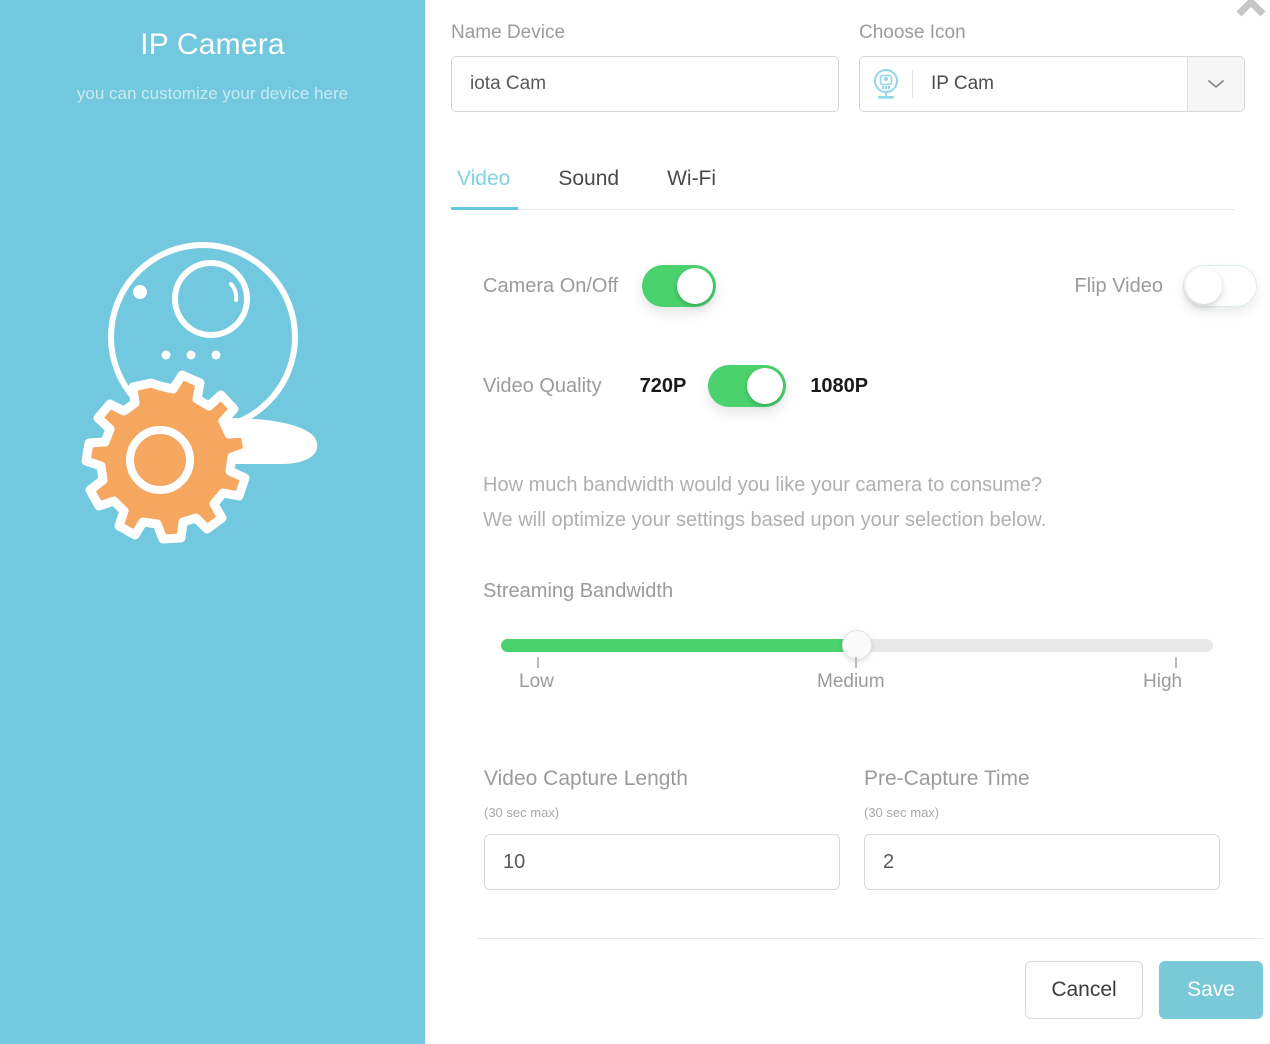 The width and height of the screenshot is (1270, 1044). What do you see at coordinates (662, 862) in the screenshot?
I see `video-capture-length-input` at bounding box center [662, 862].